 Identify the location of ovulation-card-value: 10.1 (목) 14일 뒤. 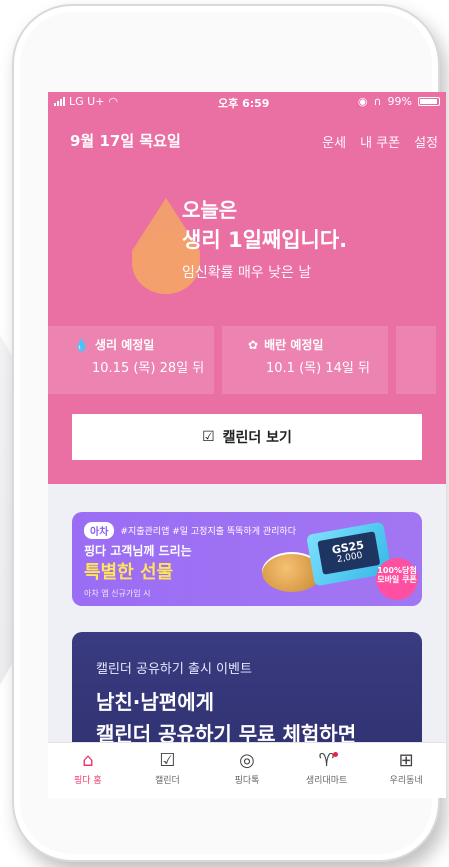
(318, 368).